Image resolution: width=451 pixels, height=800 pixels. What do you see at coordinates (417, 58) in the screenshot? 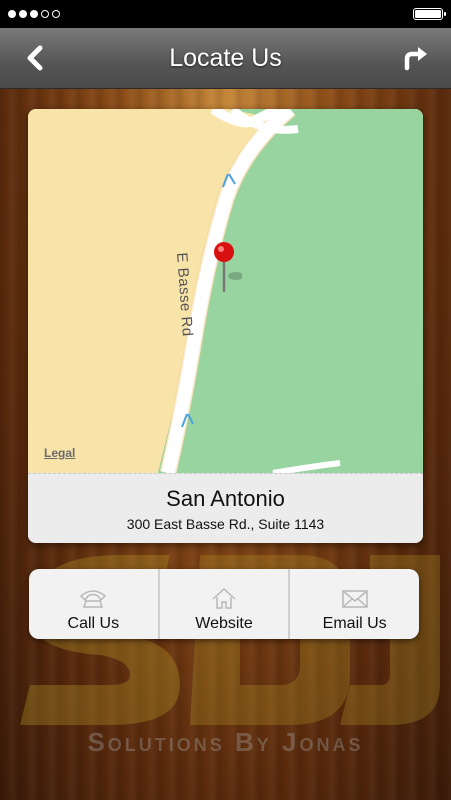
I see `share-arrow-icon` at bounding box center [417, 58].